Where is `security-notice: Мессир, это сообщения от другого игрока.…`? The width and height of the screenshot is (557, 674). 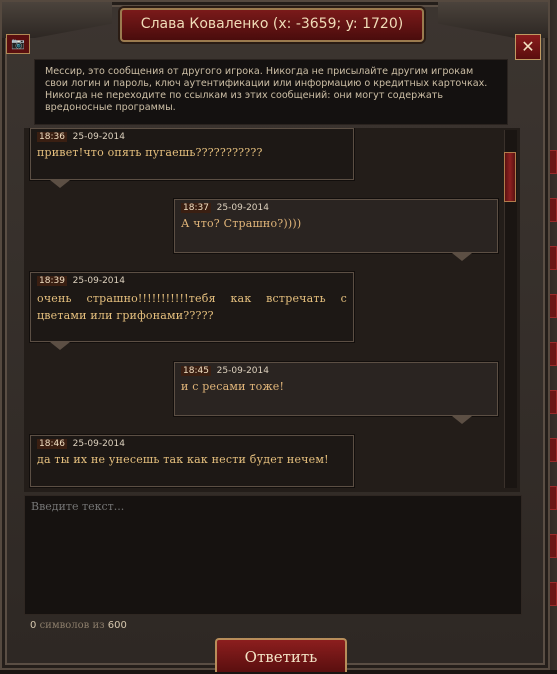
security-notice: Мессир, это сообщения от другого игрока.… is located at coordinates (271, 92).